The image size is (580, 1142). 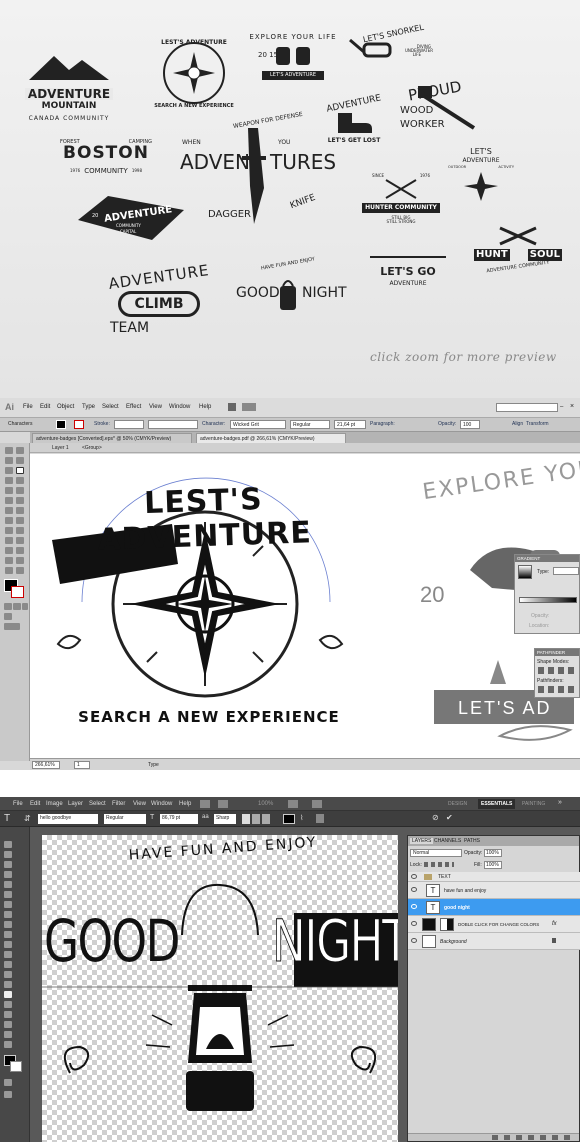 I want to click on zoom-field: 266,61%, so click(x=46, y=765).